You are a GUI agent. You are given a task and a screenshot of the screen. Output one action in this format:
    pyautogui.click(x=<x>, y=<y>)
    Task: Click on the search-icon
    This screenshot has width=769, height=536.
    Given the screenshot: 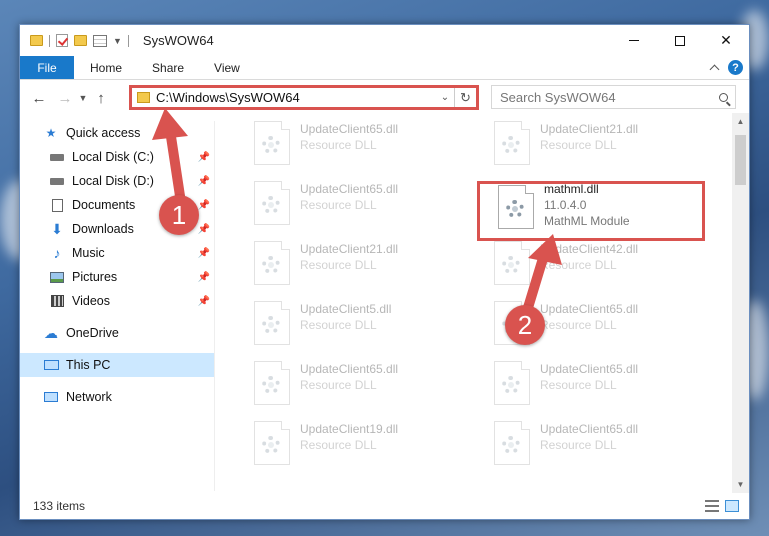 What is the action you would take?
    pyautogui.click(x=723, y=97)
    